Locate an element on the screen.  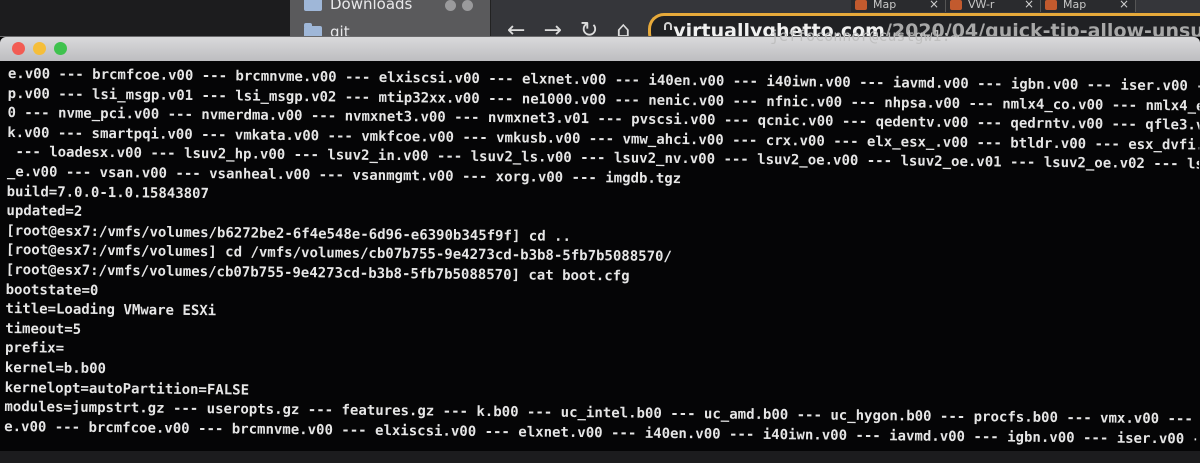
minimize-window-icon is located at coordinates (39, 48).